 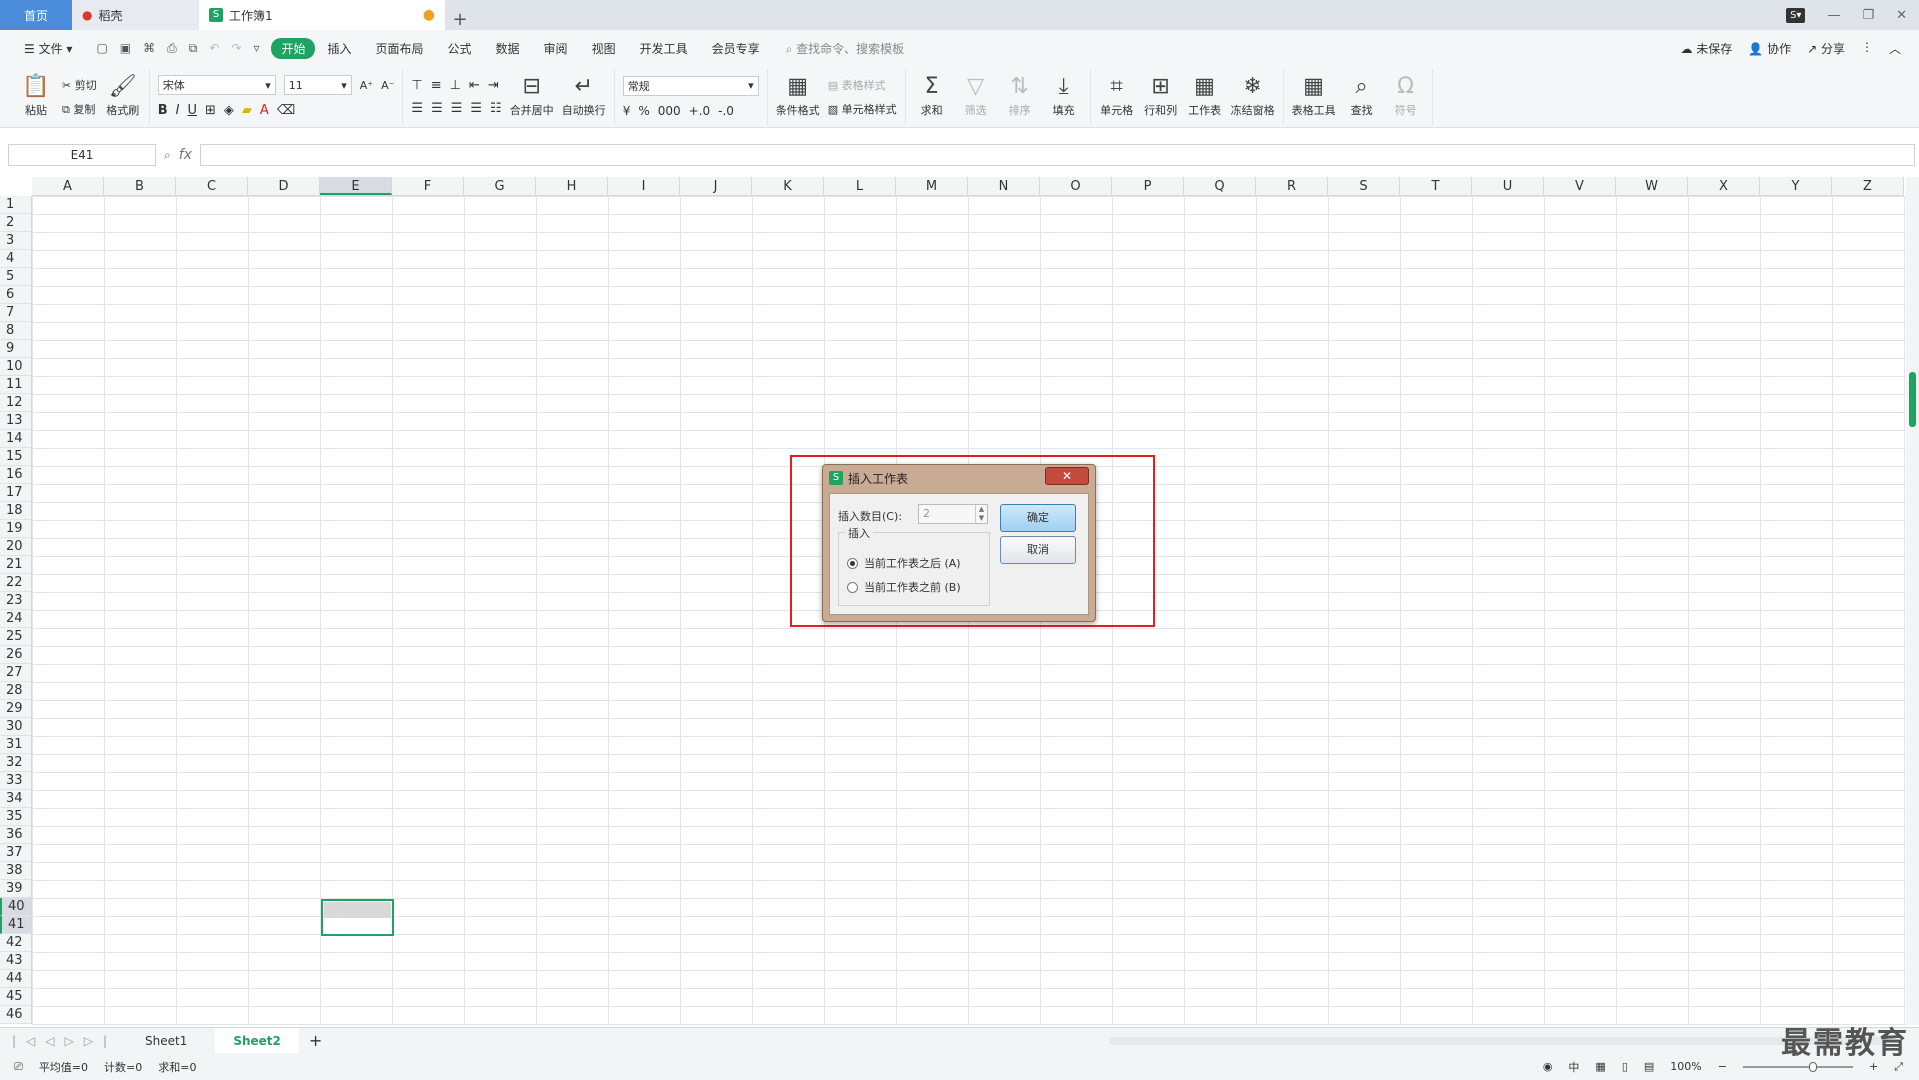 I want to click on column-header-n: N, so click(x=1004, y=186).